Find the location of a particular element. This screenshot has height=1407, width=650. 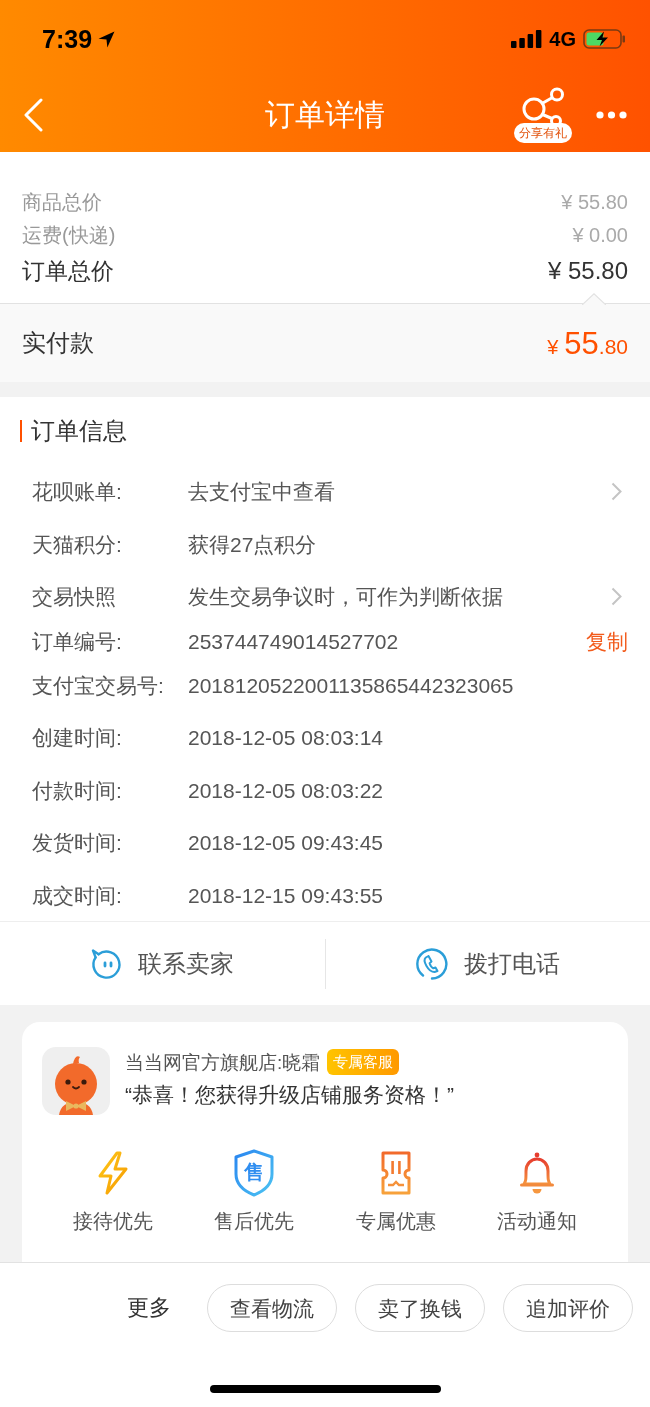

field-label: 付款时间: is located at coordinates (77, 790).